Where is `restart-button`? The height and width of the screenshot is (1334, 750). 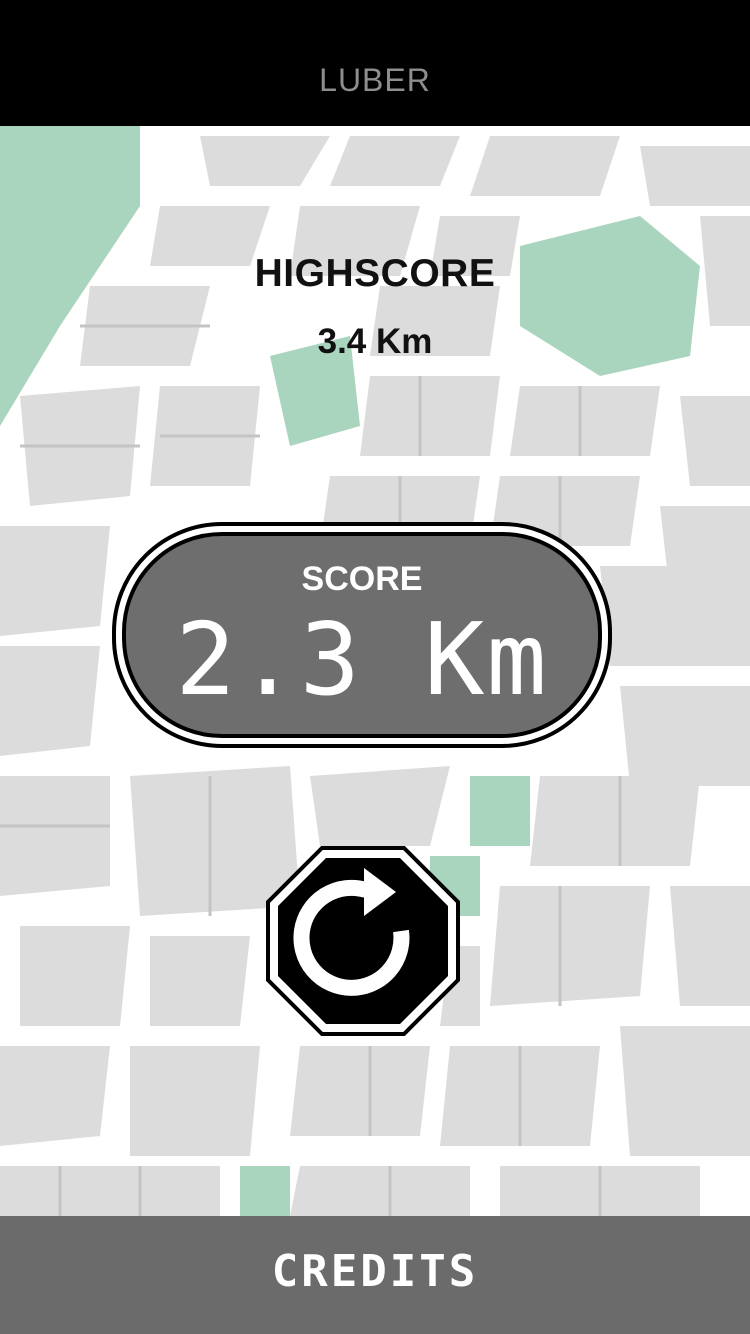
restart-button is located at coordinates (363, 941).